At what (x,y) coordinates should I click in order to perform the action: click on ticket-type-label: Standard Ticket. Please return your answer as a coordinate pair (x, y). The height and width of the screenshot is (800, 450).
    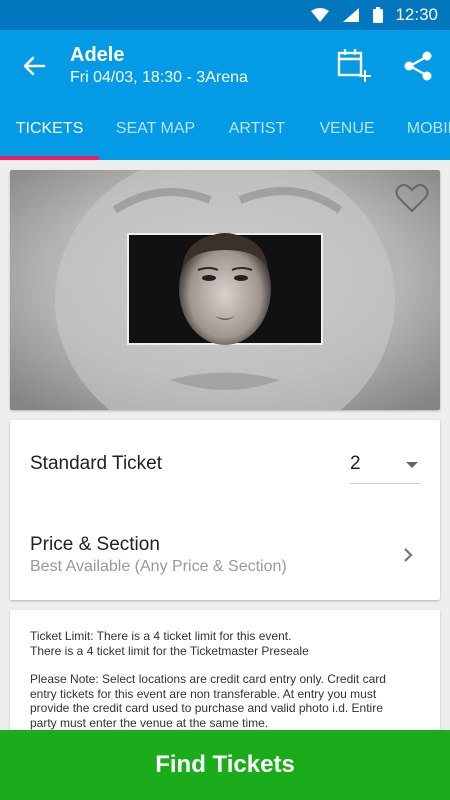
    Looking at the image, I should click on (96, 463).